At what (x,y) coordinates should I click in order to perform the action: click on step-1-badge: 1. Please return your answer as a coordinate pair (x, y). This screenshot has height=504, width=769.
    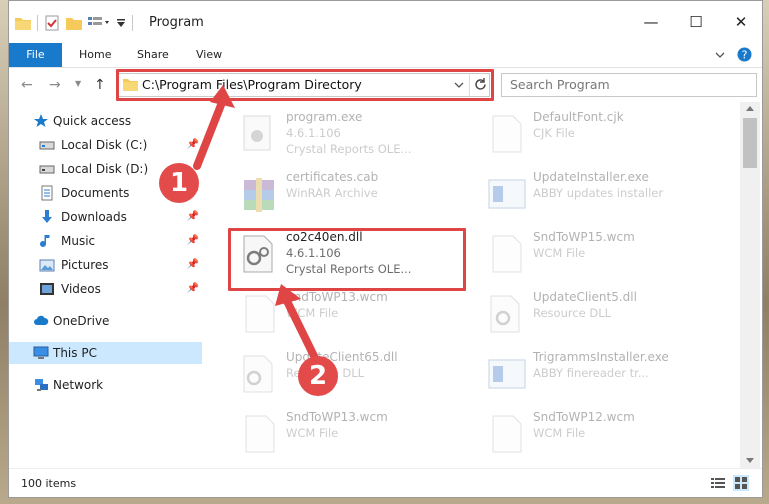
    Looking at the image, I should click on (179, 183).